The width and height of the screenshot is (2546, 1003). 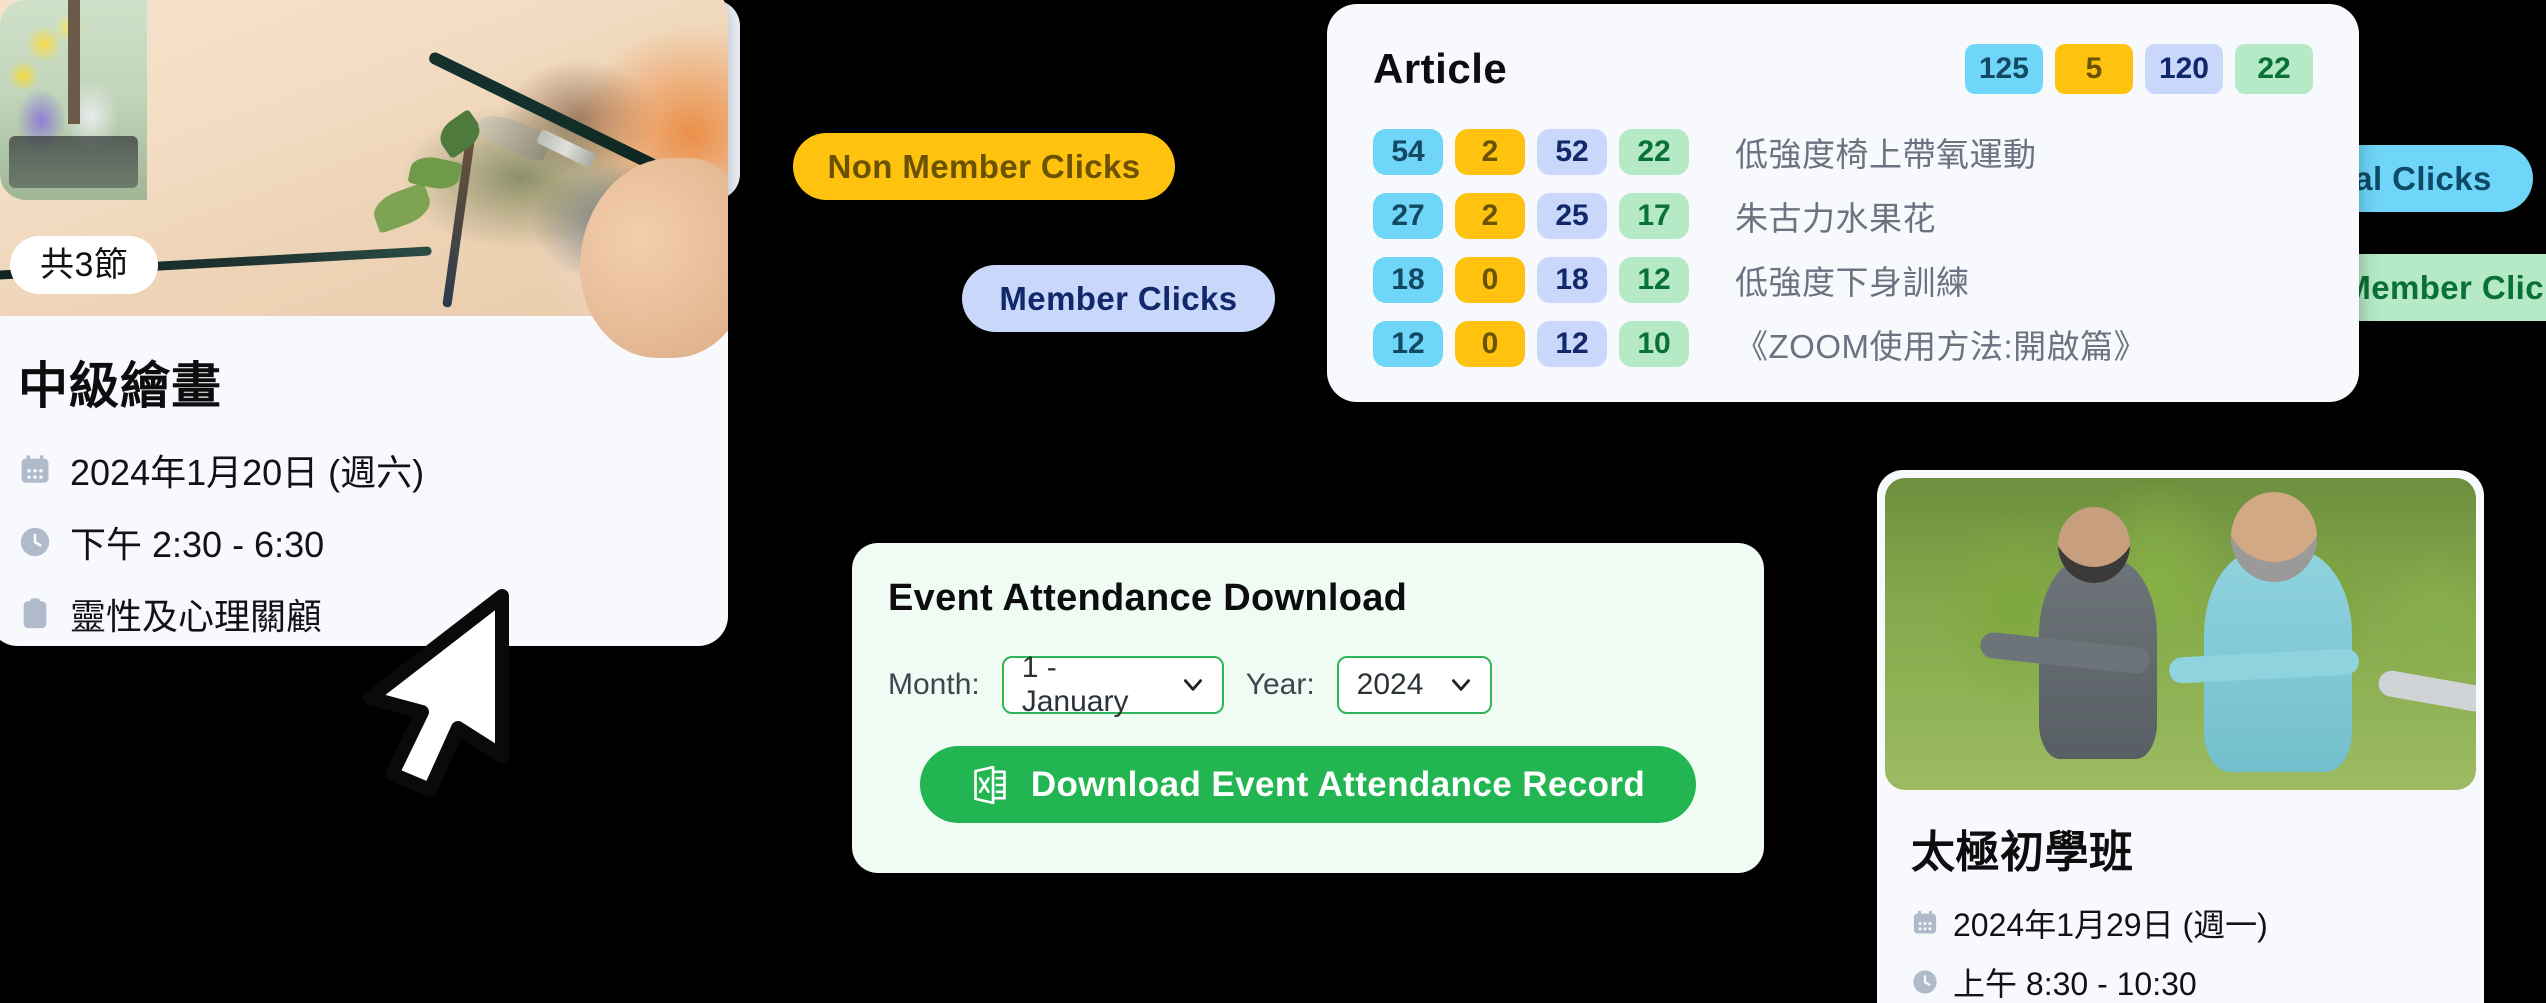 I want to click on panel-title: Event Attendance Download, so click(x=1148, y=598).